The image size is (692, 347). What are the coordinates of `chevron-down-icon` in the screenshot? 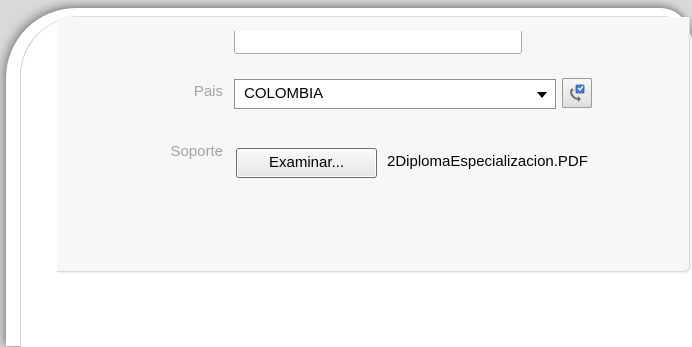 It's located at (542, 95).